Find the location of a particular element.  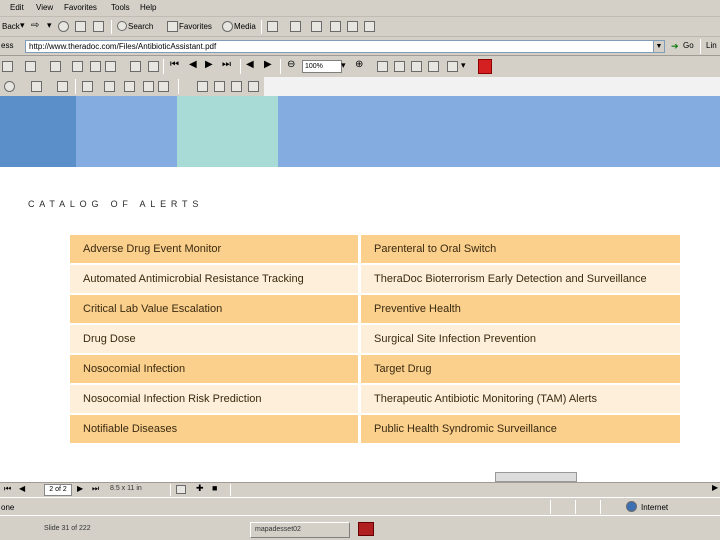

back-dropdown-icon: ▾ is located at coordinates (22, 25).